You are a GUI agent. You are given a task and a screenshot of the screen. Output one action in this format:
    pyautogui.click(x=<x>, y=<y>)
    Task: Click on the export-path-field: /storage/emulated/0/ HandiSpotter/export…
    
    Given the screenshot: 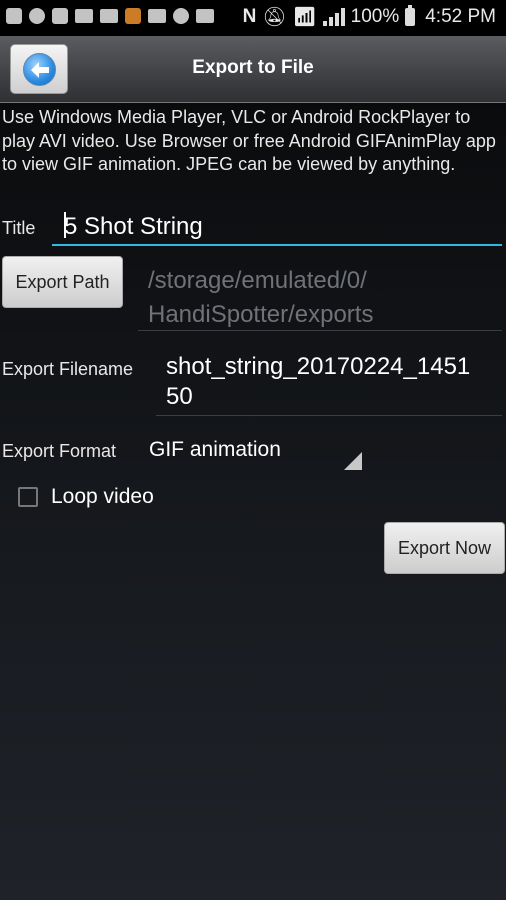 What is the action you would take?
    pyautogui.click(x=323, y=298)
    